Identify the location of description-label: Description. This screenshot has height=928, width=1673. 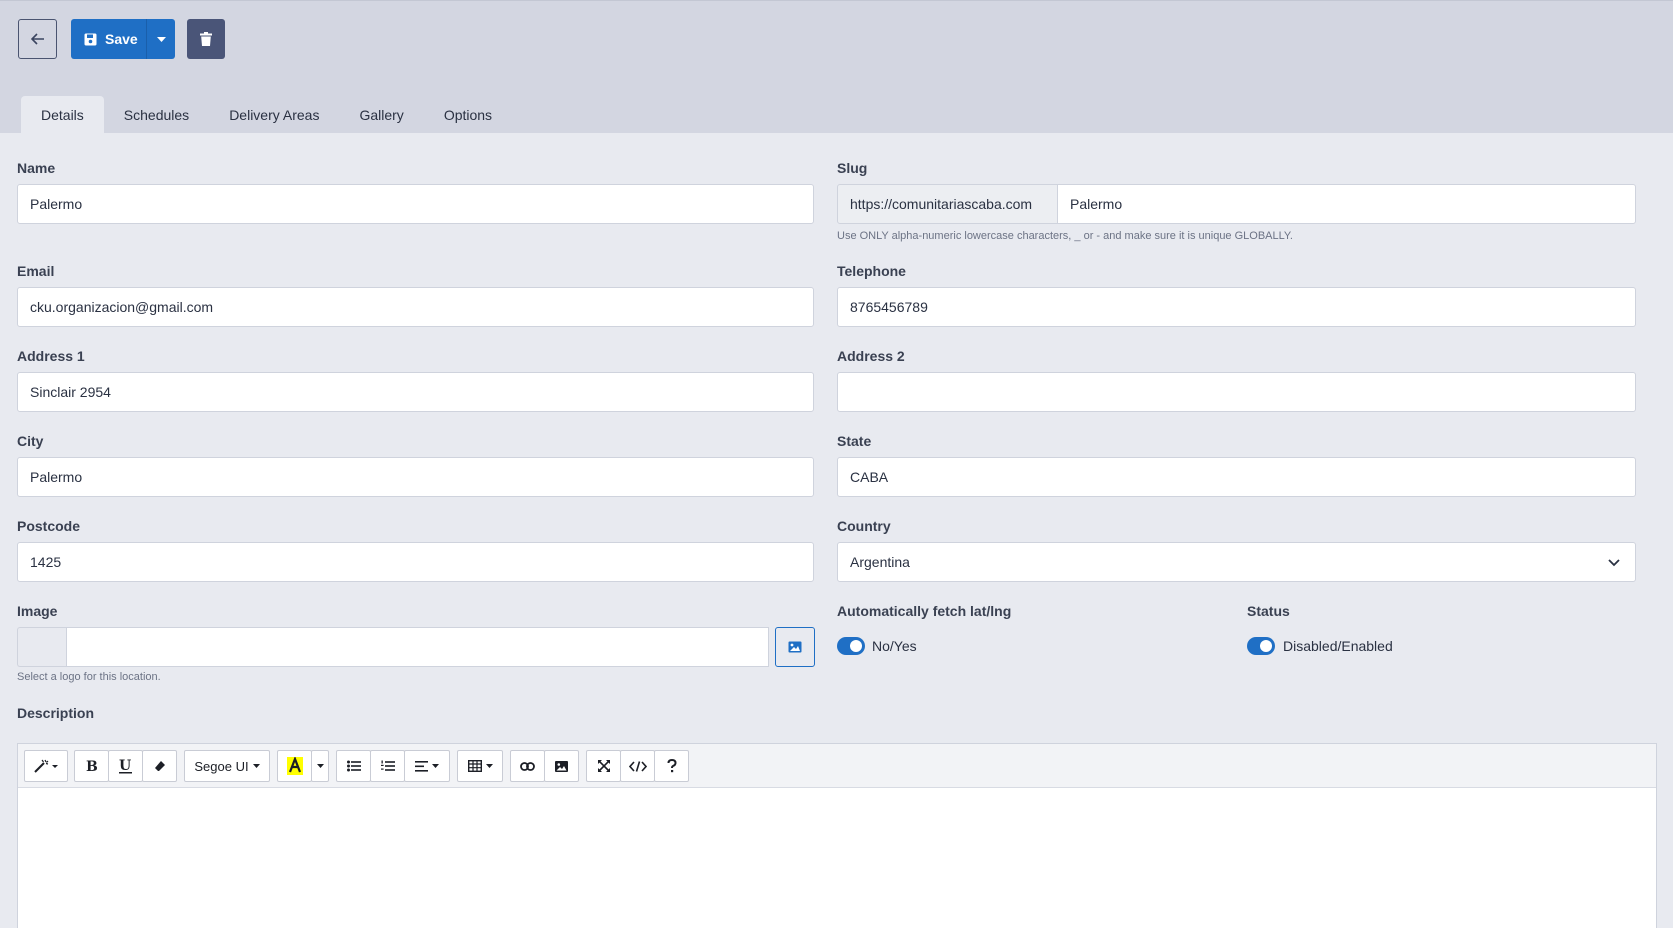
(56, 713).